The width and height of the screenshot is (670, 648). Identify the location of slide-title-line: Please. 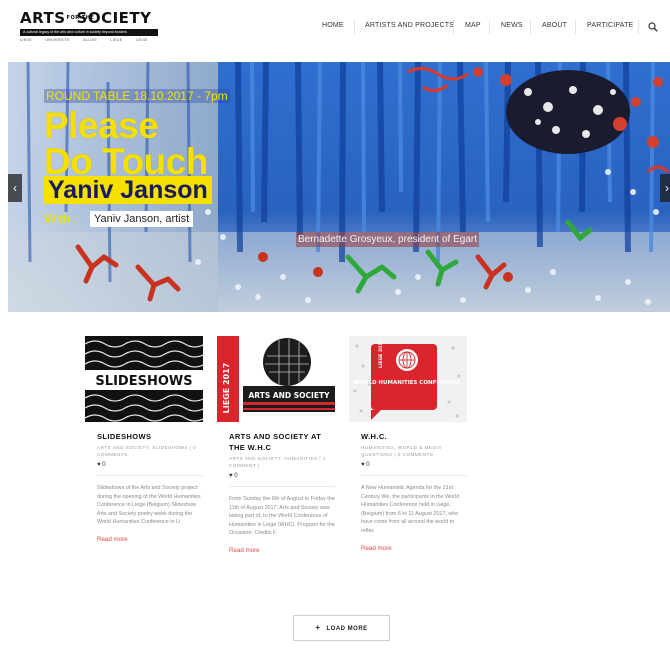
(101, 125).